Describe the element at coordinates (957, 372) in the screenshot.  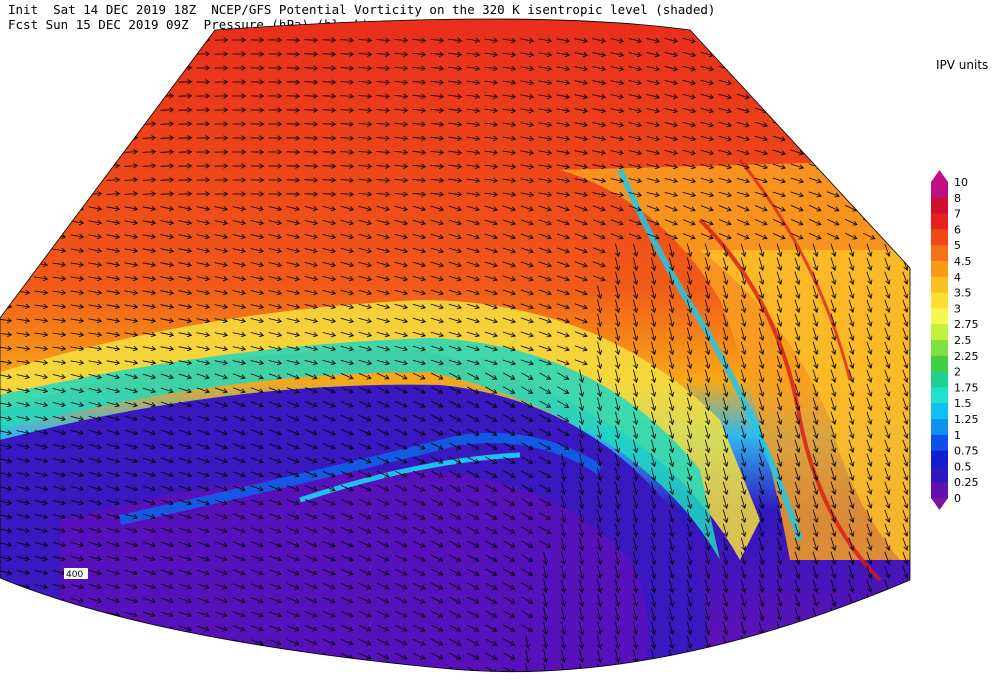
I see `colorbar-tick-label: 2` at that location.